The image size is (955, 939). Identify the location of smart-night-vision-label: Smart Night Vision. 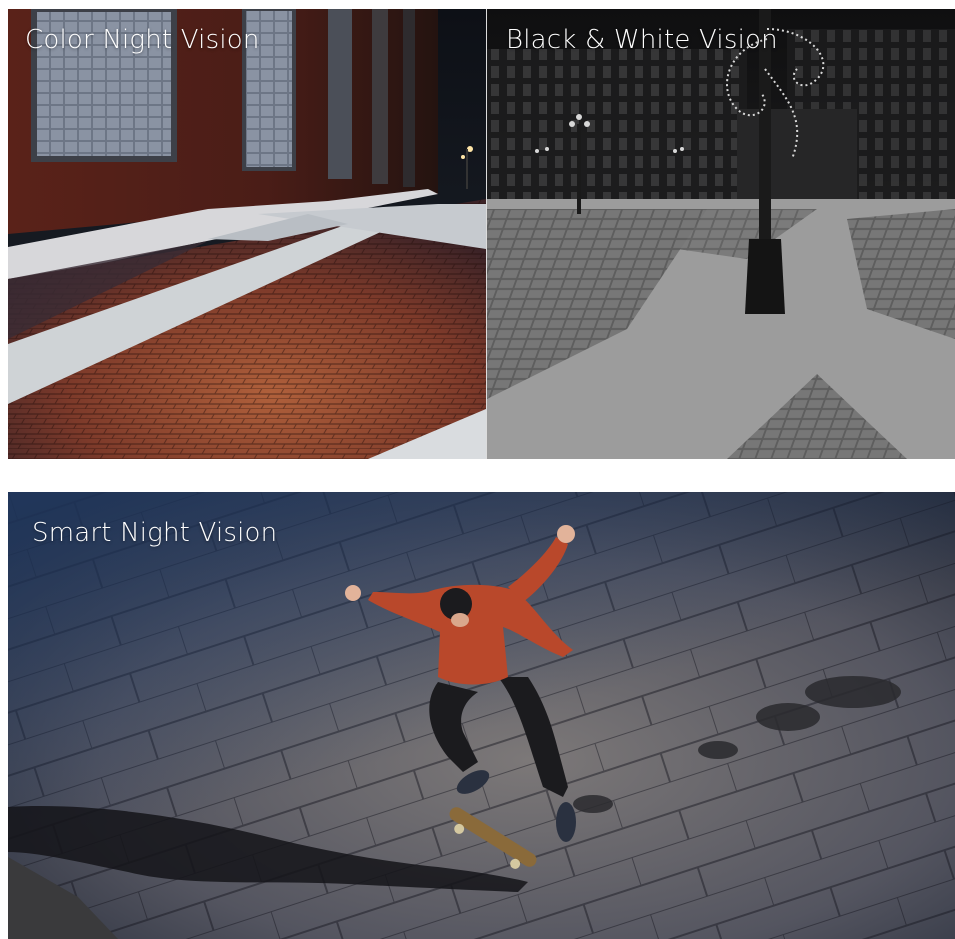
(155, 533).